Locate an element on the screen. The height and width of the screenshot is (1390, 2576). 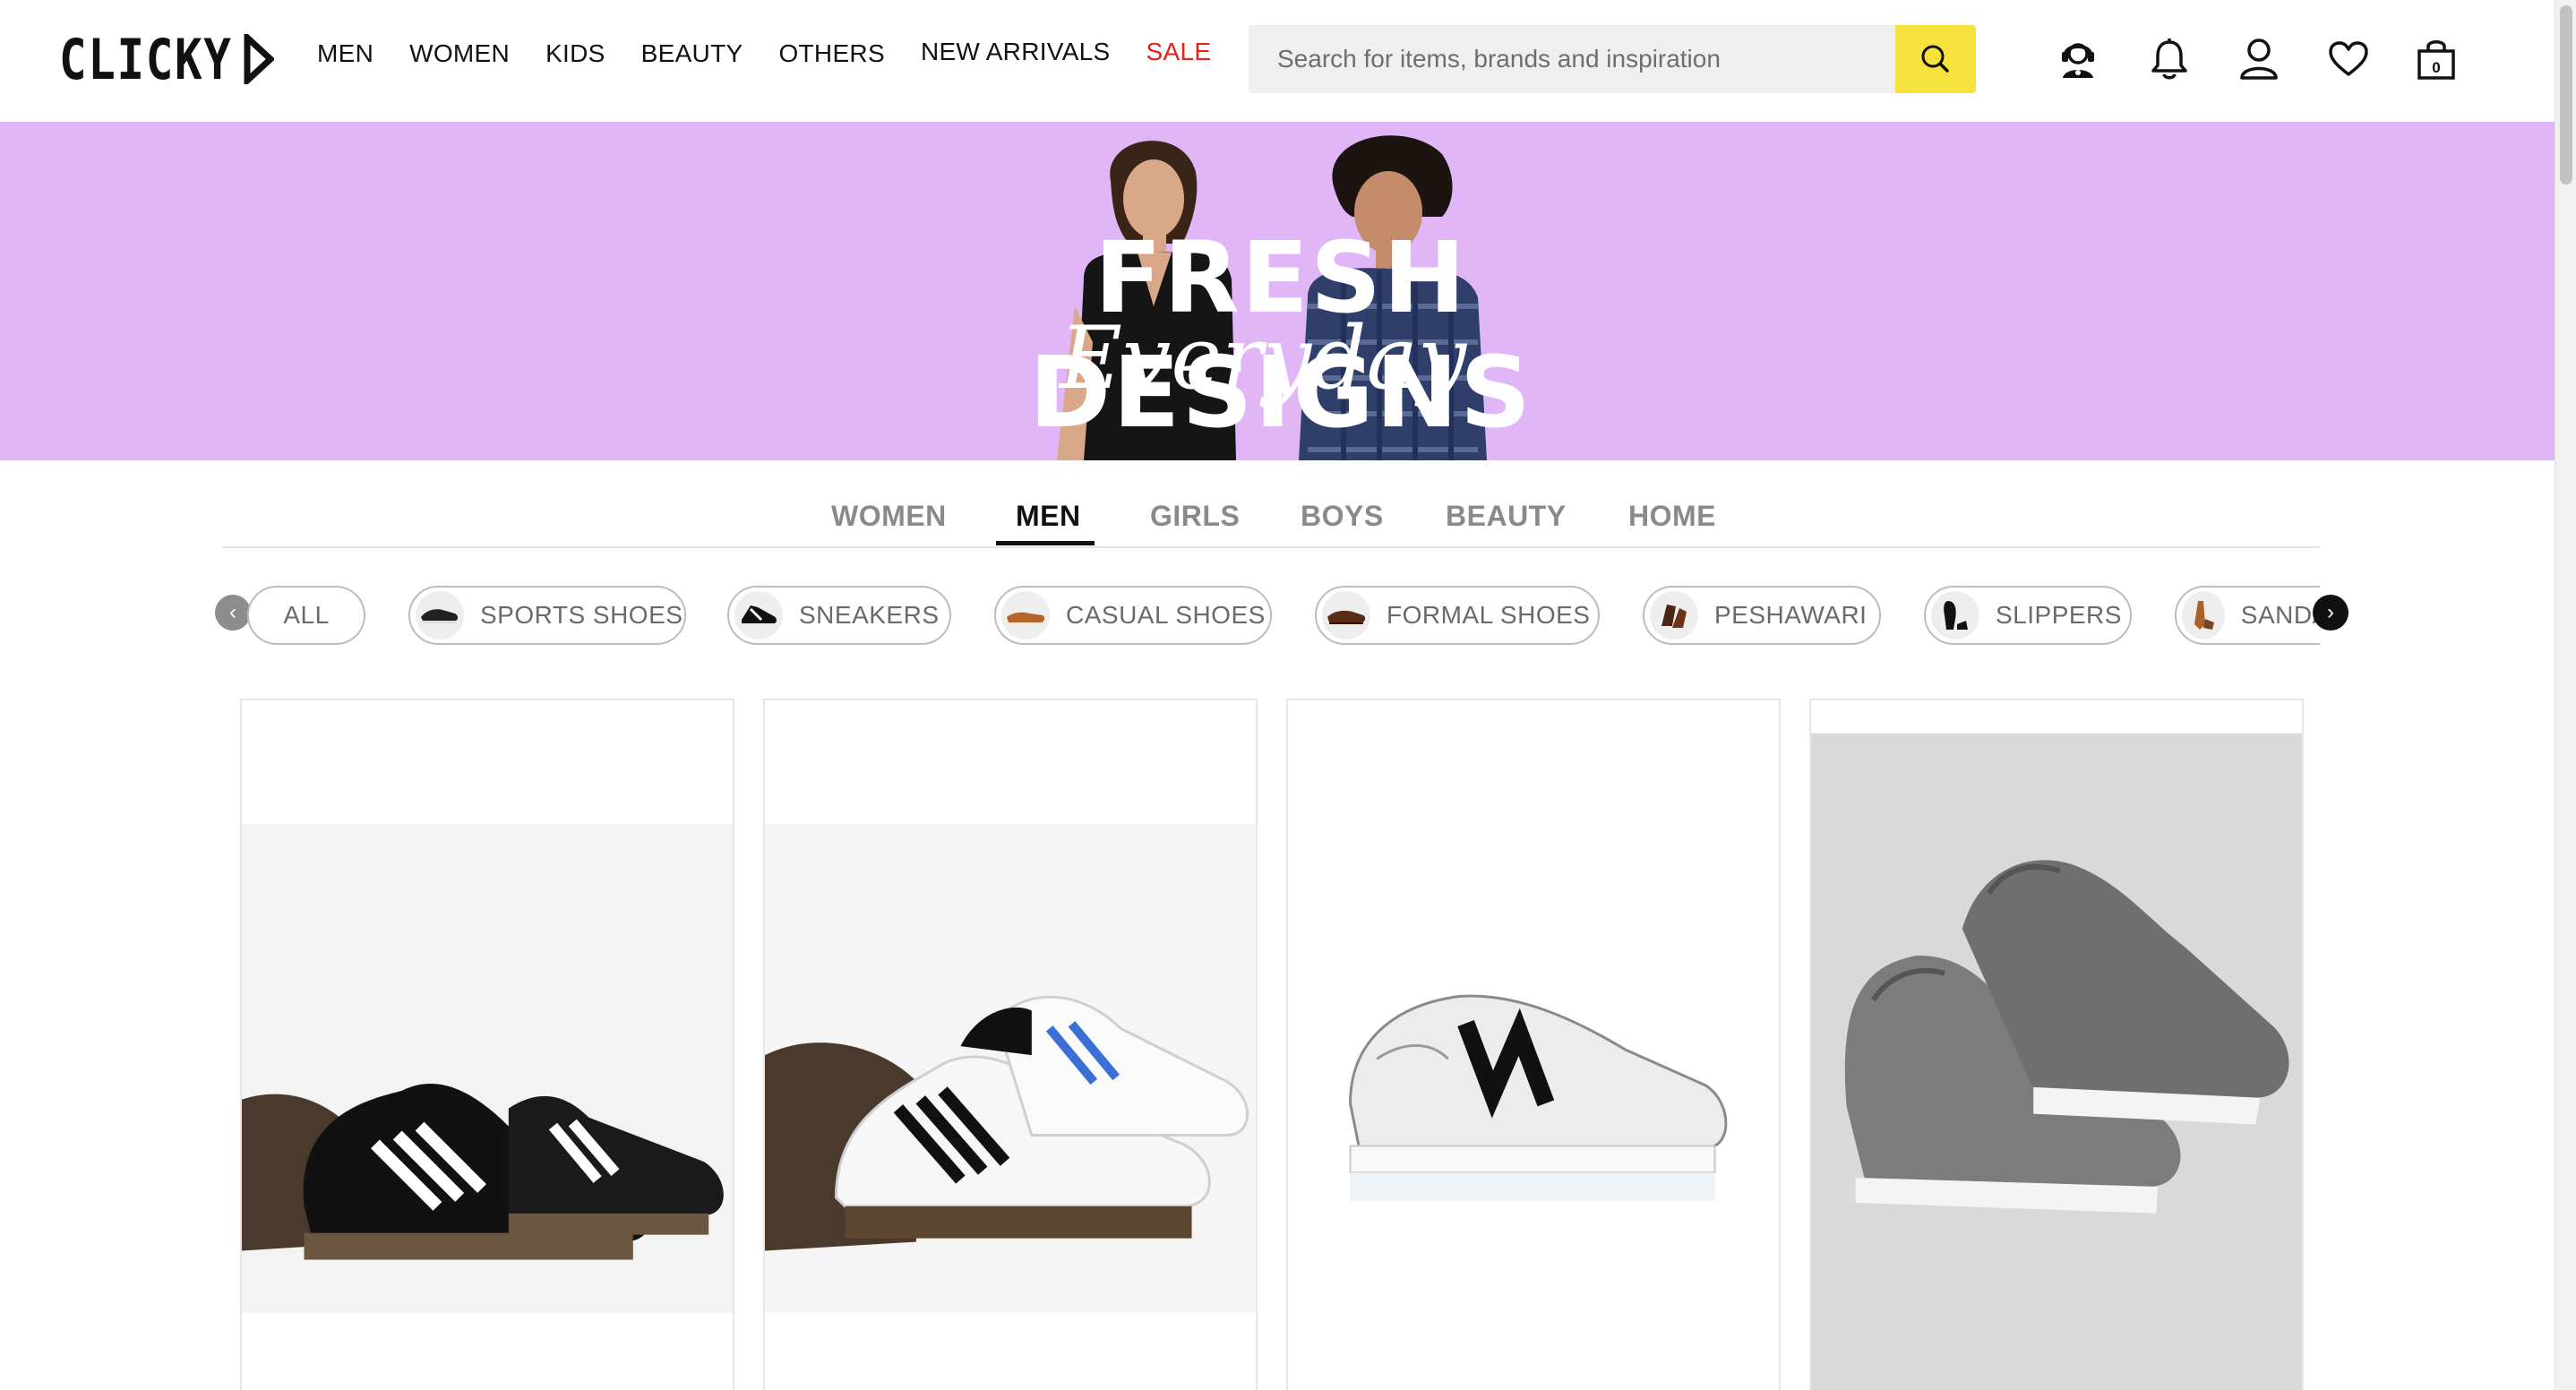
shopping-bag-icon: 0 is located at coordinates (2436, 60).